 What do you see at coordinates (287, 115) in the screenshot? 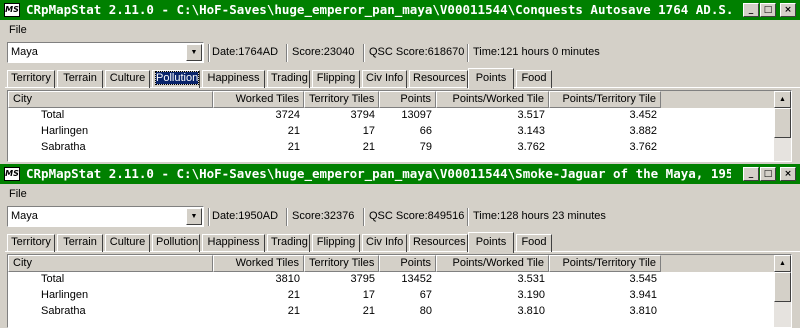
I see `worked-tiles-value: 3724` at bounding box center [287, 115].